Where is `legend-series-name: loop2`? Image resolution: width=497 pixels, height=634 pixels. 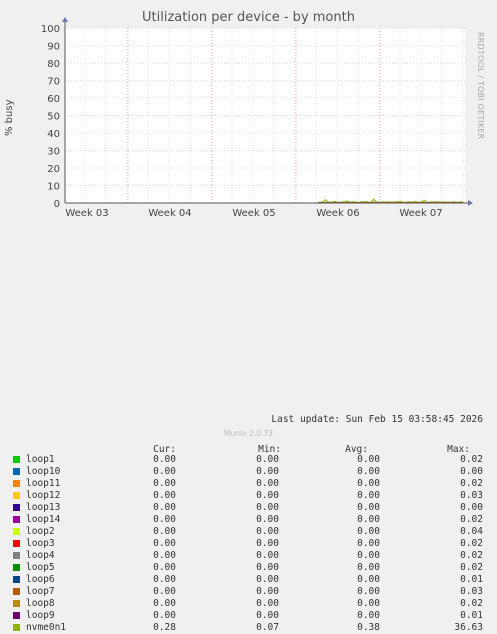
legend-series-name: loop2 is located at coordinates (40, 531).